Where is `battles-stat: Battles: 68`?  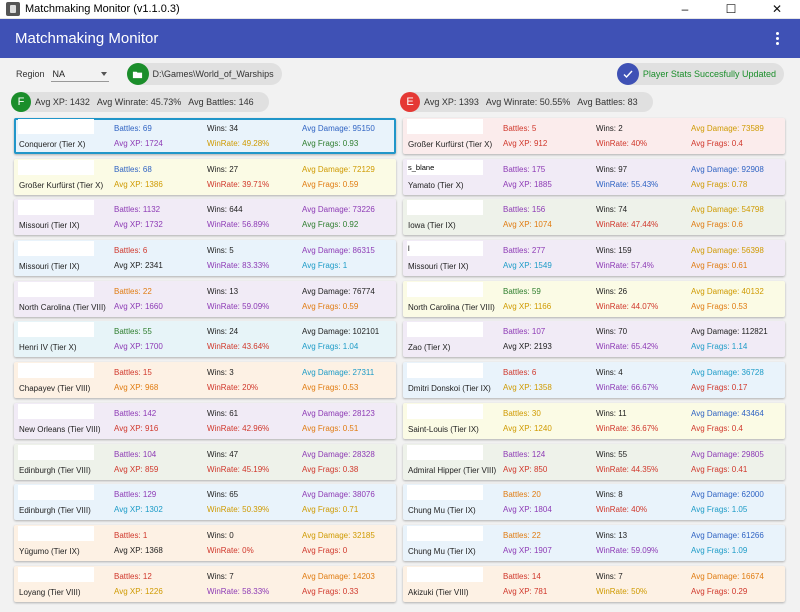
battles-stat: Battles: 68 is located at coordinates (133, 169).